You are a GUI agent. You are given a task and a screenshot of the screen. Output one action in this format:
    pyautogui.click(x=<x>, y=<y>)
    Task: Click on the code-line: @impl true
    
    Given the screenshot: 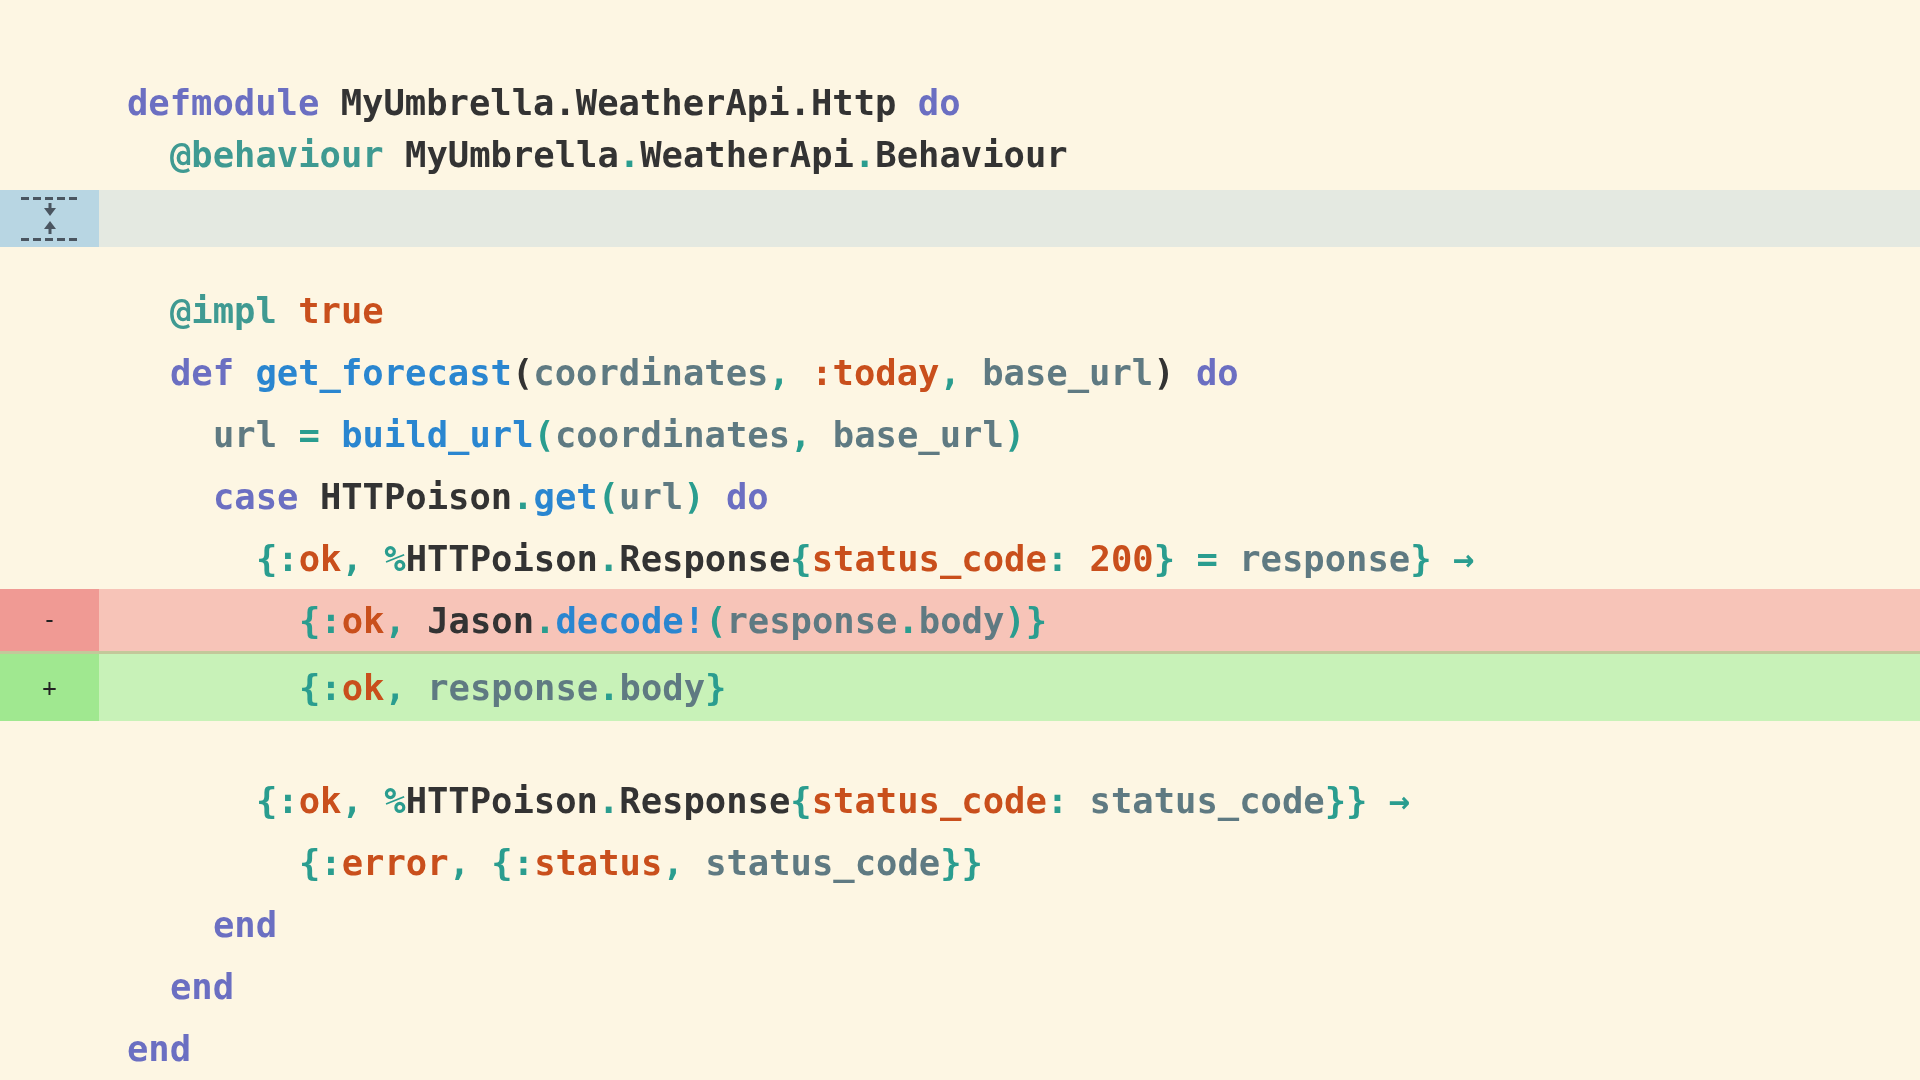 What is the action you would take?
    pyautogui.click(x=277, y=310)
    